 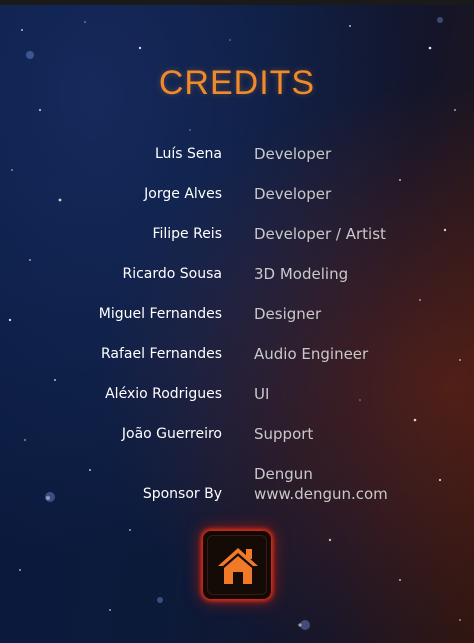 I want to click on credit-name: Rafael Fernandes, so click(x=161, y=354).